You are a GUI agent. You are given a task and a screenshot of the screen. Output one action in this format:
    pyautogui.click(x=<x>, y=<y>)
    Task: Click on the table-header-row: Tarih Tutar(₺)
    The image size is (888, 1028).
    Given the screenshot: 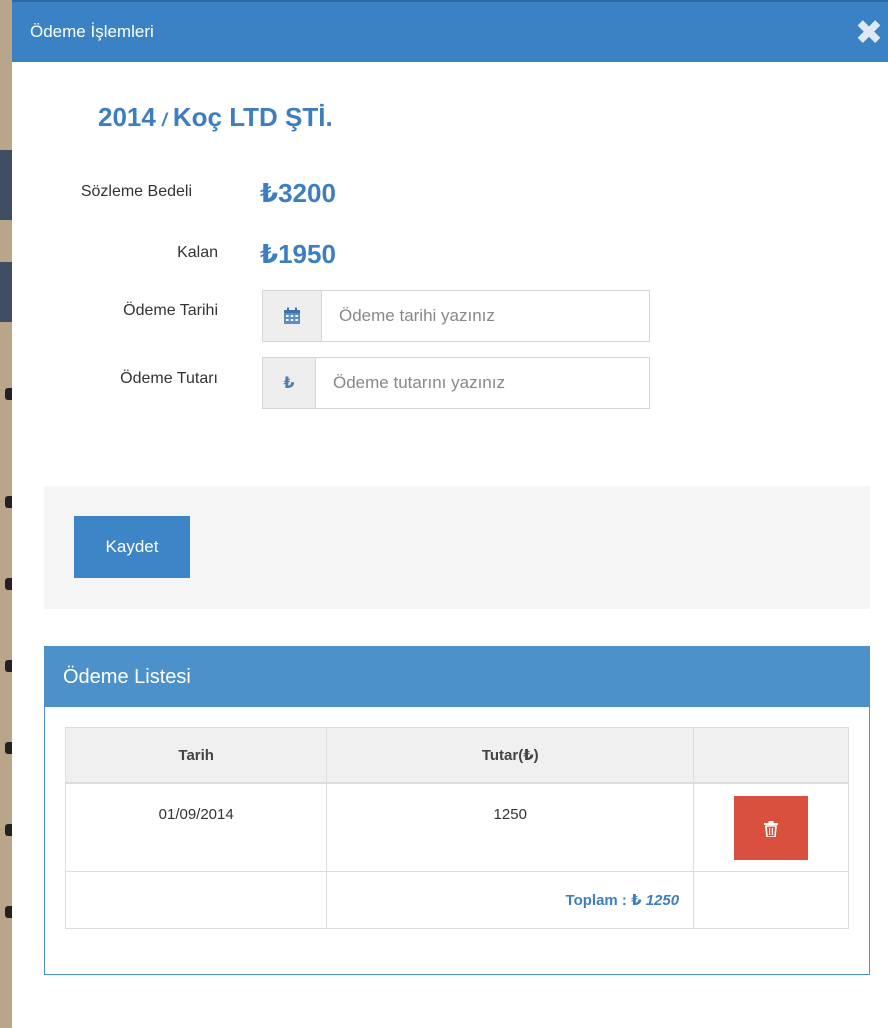 What is the action you would take?
    pyautogui.click(x=456, y=755)
    